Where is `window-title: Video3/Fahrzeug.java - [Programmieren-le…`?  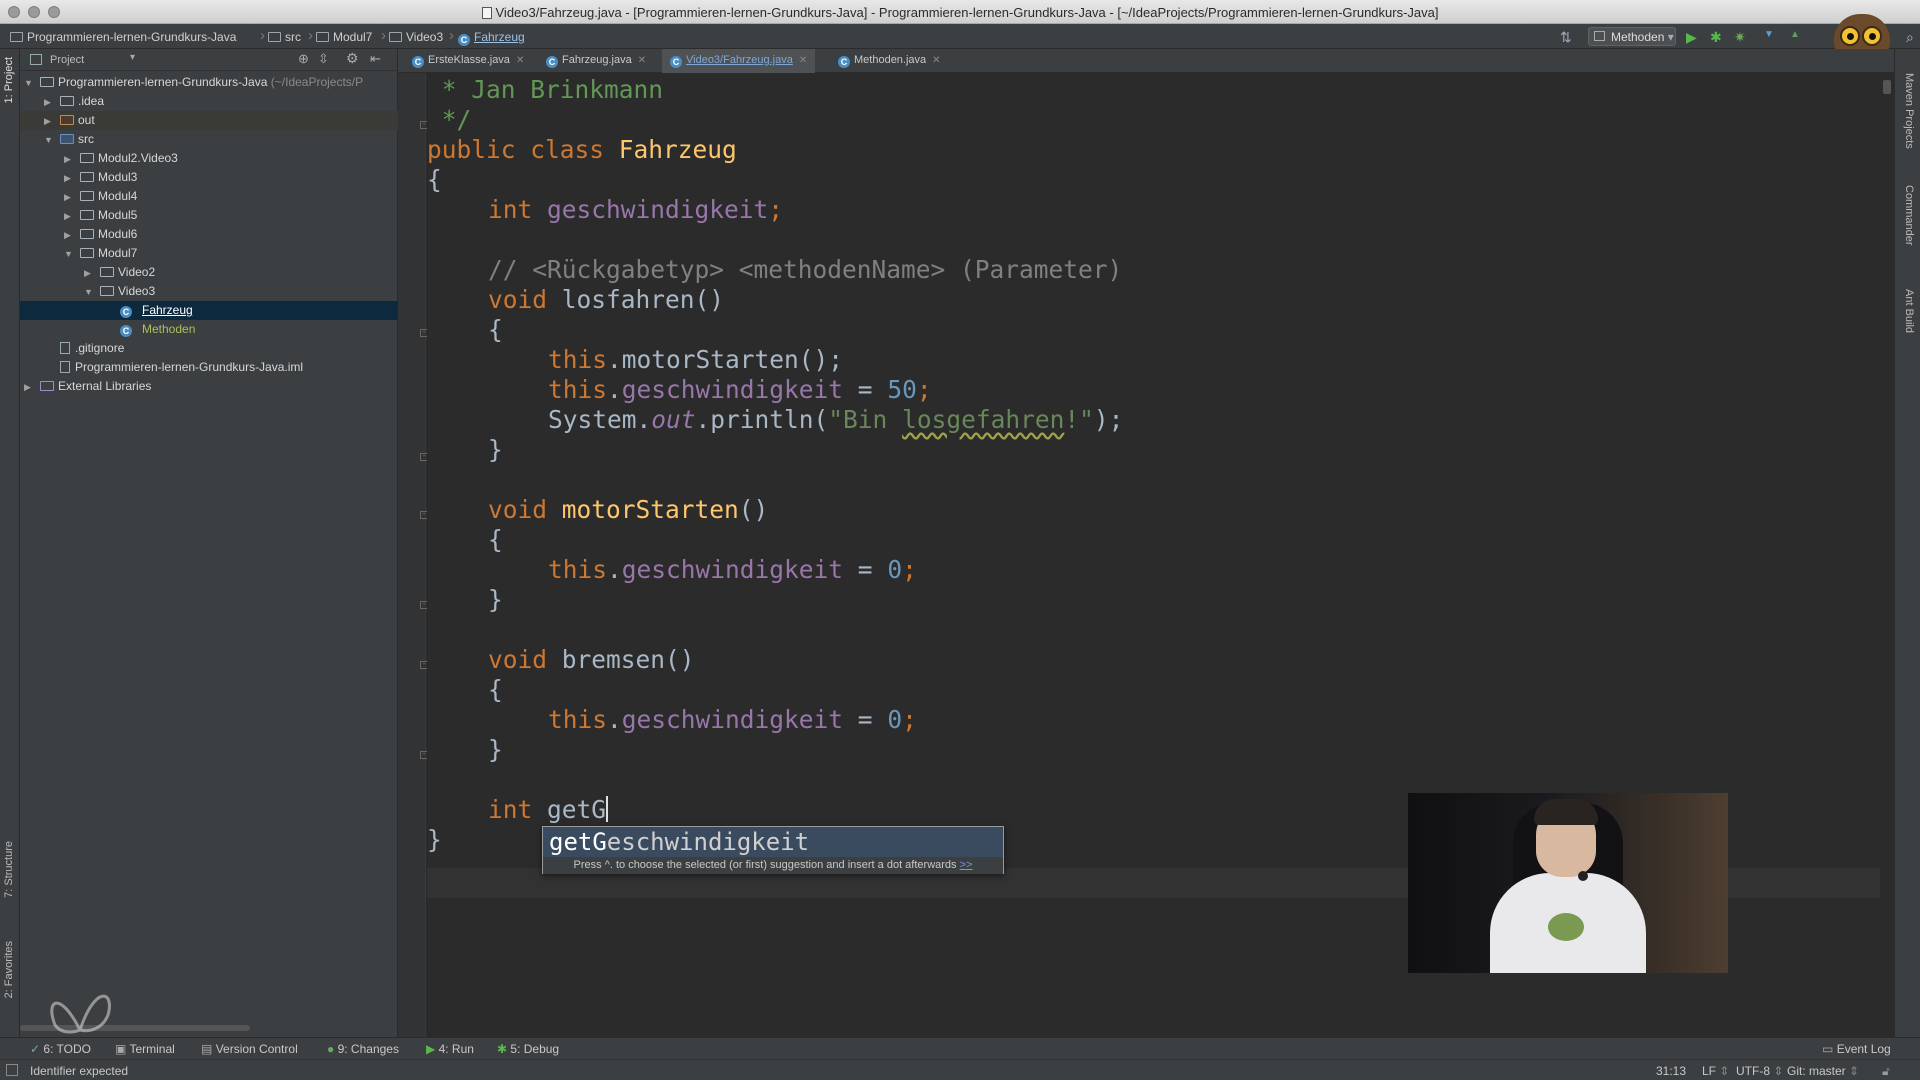 window-title: Video3/Fahrzeug.java - [Programmieren-le… is located at coordinates (960, 12).